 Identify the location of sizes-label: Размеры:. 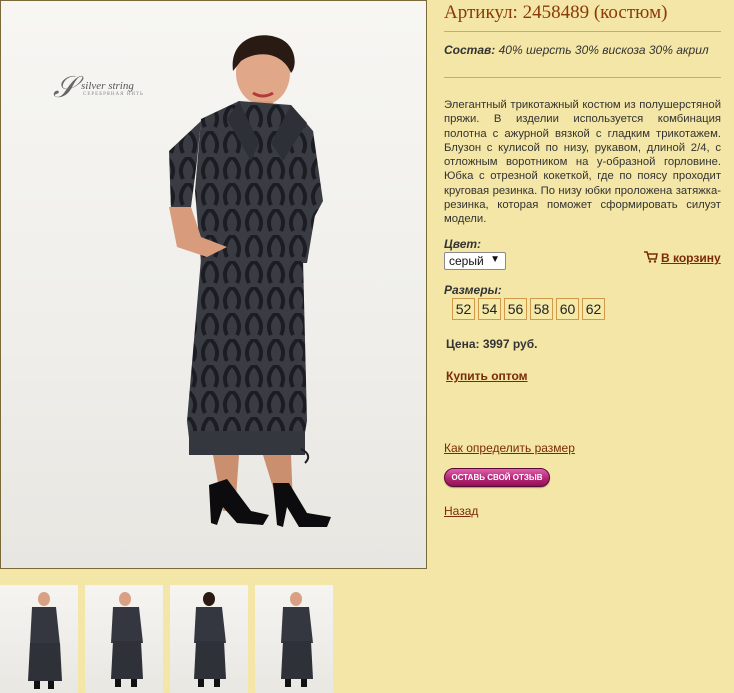
(473, 290).